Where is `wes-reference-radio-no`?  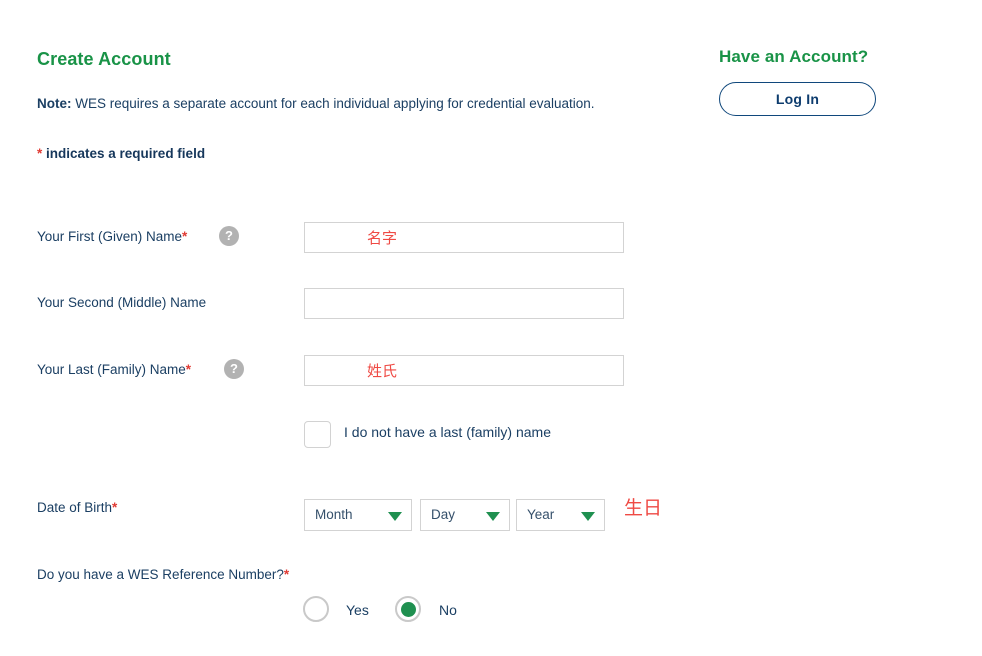 wes-reference-radio-no is located at coordinates (408, 609).